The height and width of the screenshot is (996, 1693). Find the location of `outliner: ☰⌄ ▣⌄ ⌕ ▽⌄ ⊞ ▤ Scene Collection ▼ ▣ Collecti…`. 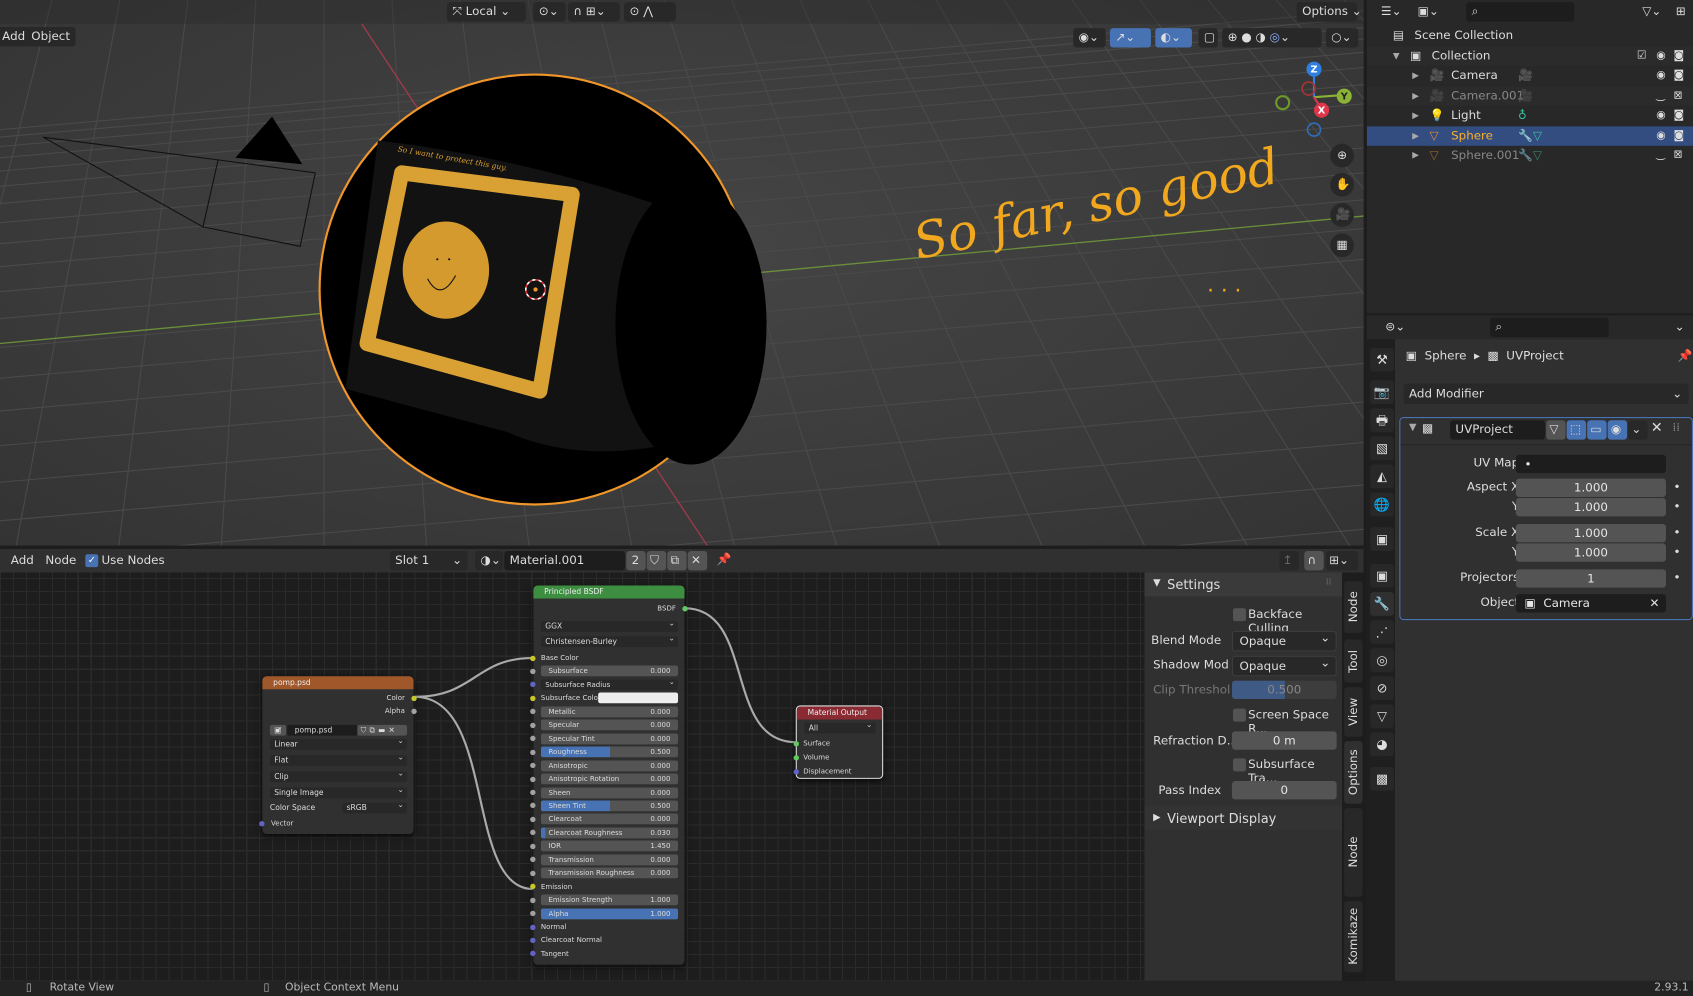

outliner: ☰⌄ ▣⌄ ⌕ ▽⌄ ⊞ ▤ Scene Collection ▼ ▣ Collecti… is located at coordinates (1529, 157).